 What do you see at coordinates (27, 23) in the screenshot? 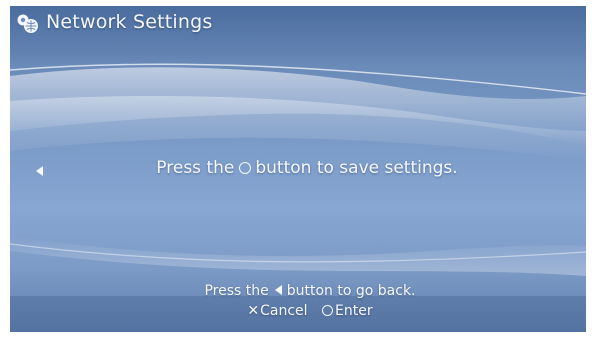
I see `network-settings-icon` at bounding box center [27, 23].